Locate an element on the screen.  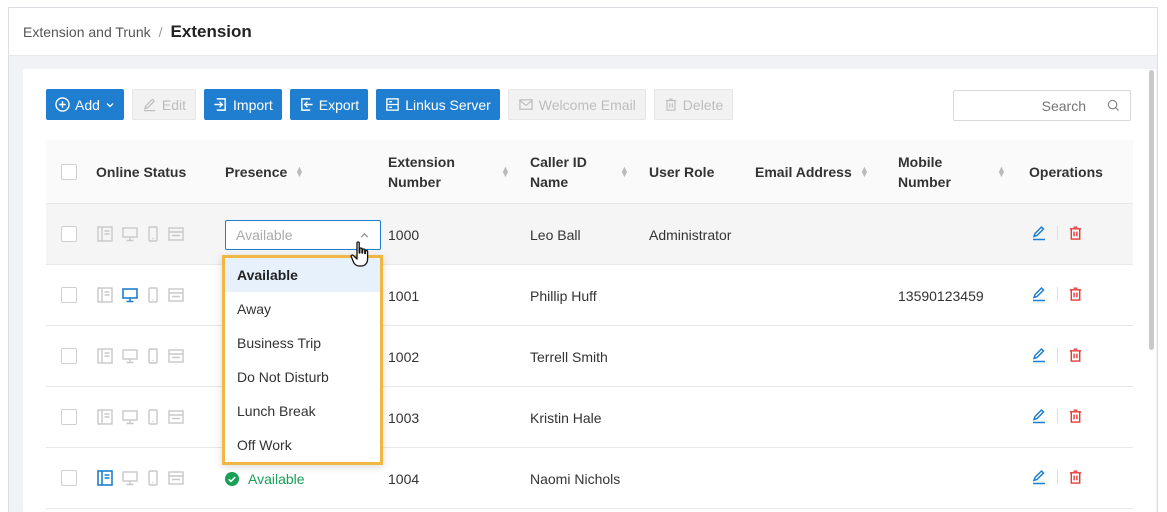
welcome-email-button: Welcome Email is located at coordinates (576, 104).